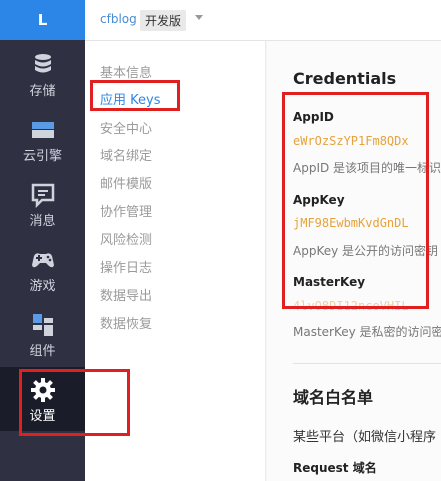 The image size is (441, 481). What do you see at coordinates (365, 437) in the screenshot?
I see `domain-whitelist-description: 某些平台（如微信小程序` at bounding box center [365, 437].